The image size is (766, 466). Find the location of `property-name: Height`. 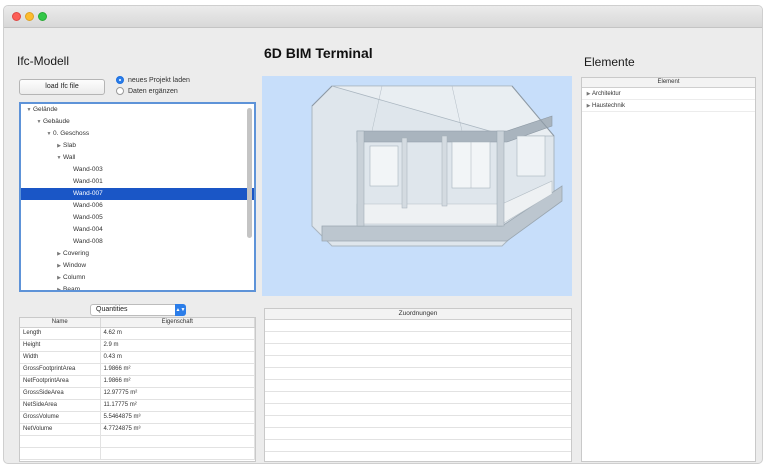

property-name: Height is located at coordinates (60, 345).